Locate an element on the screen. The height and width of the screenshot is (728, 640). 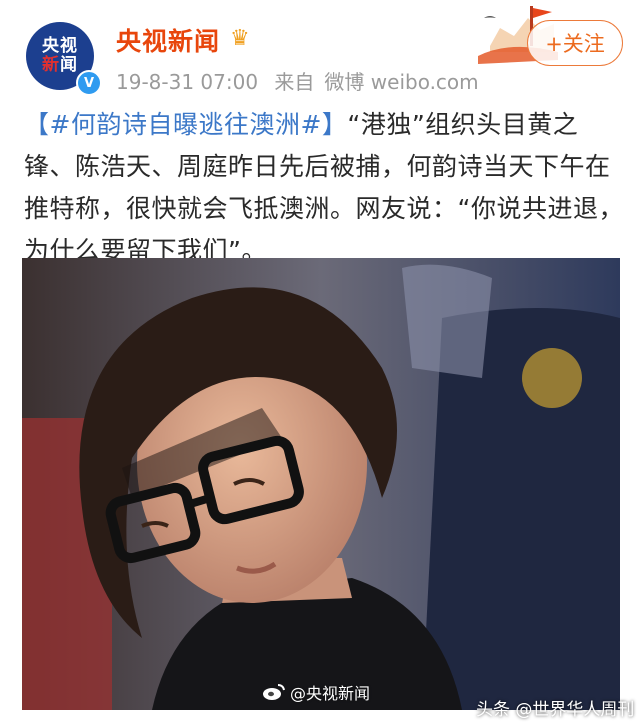
avatar-text-bottom: 新闻 is located at coordinates (60, 65).